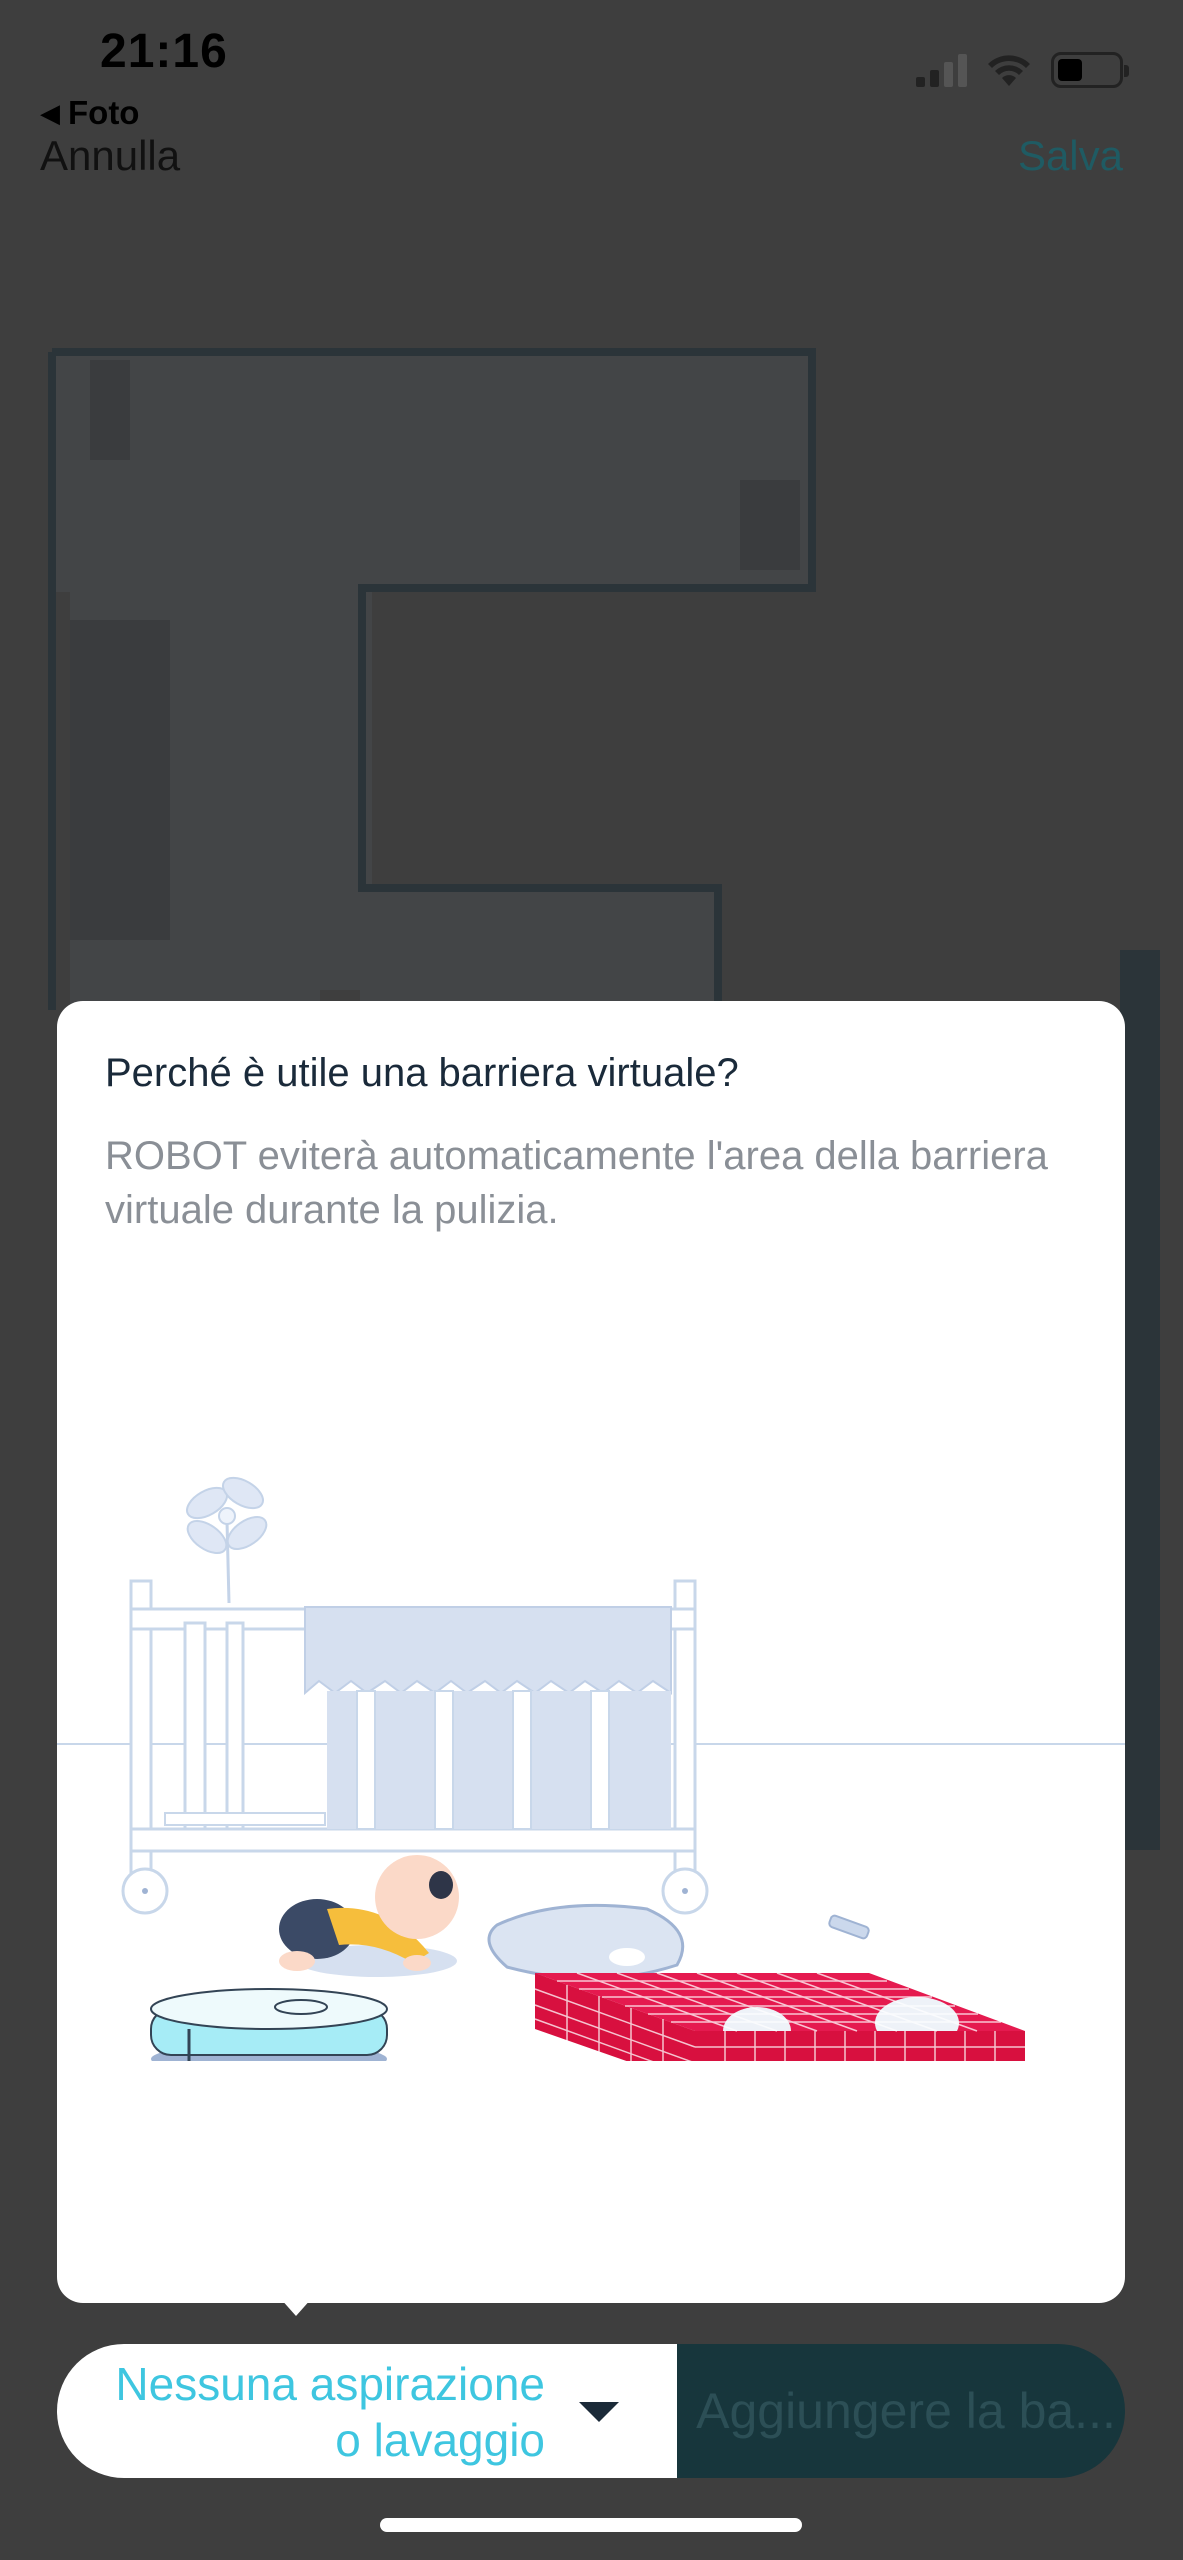  I want to click on baby, so click(369, 1916).